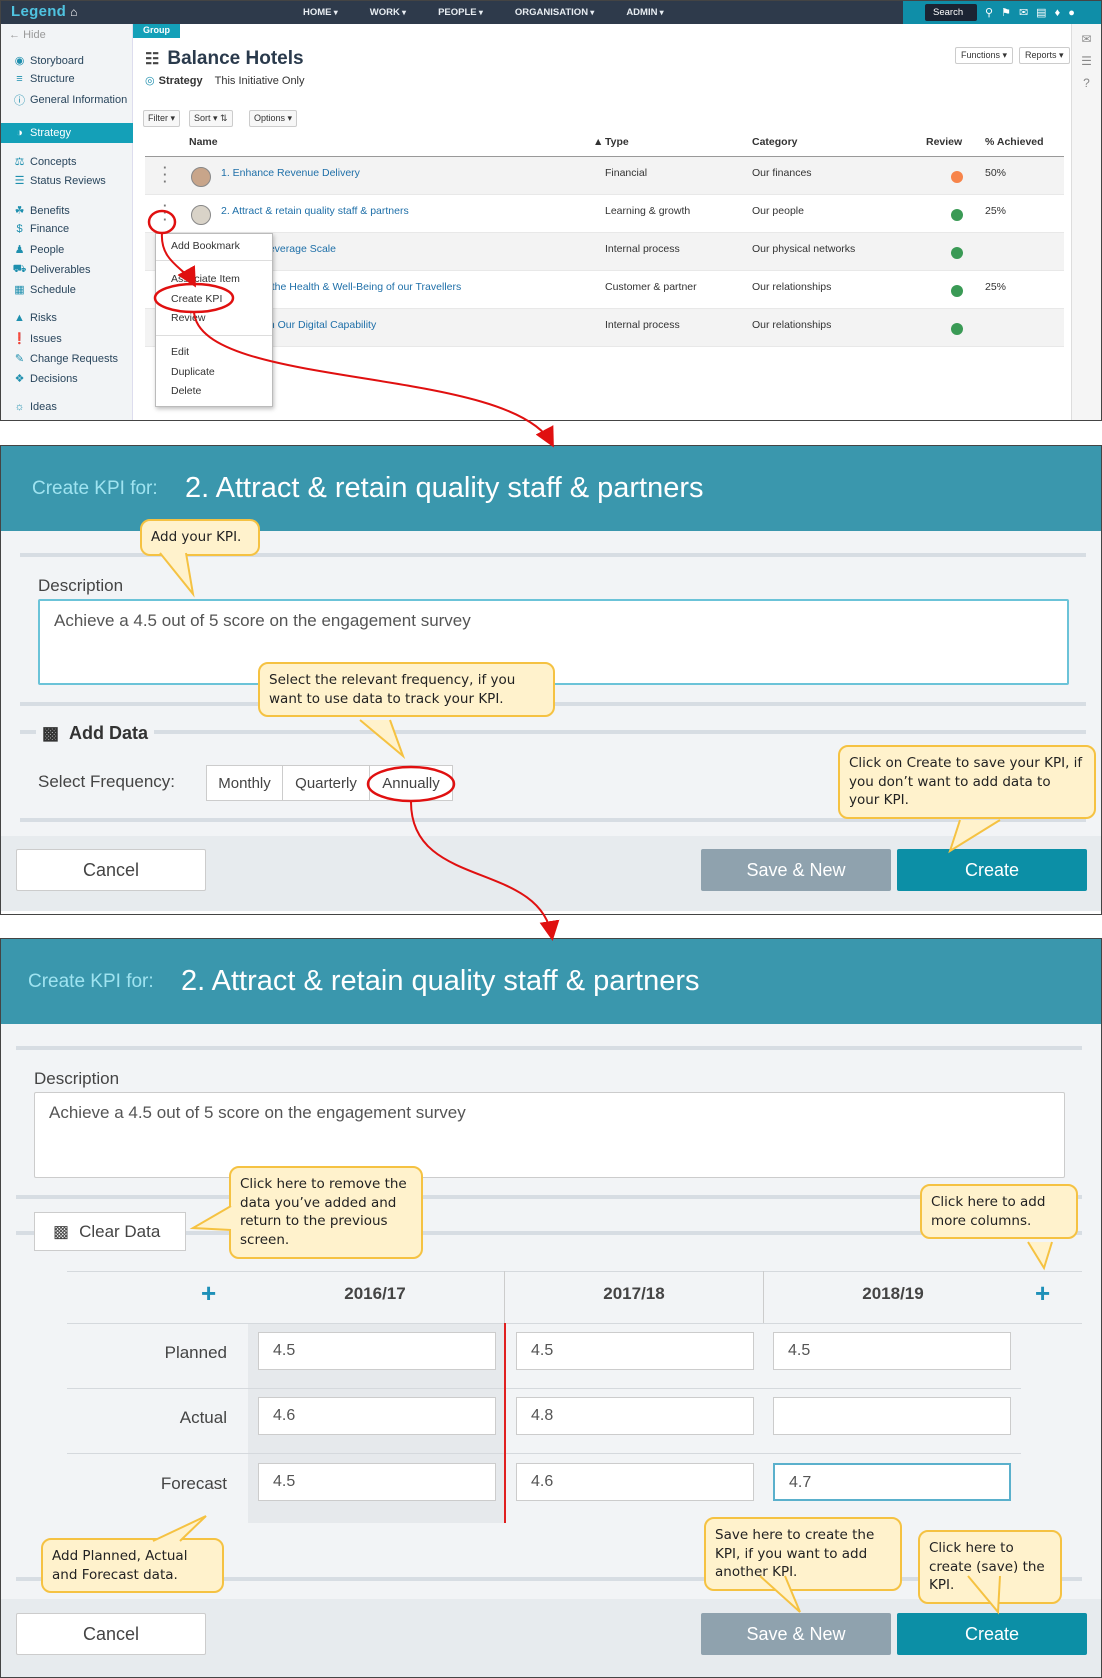 The width and height of the screenshot is (1102, 1678). What do you see at coordinates (651, 287) in the screenshot?
I see `row-type: Customer & partner` at bounding box center [651, 287].